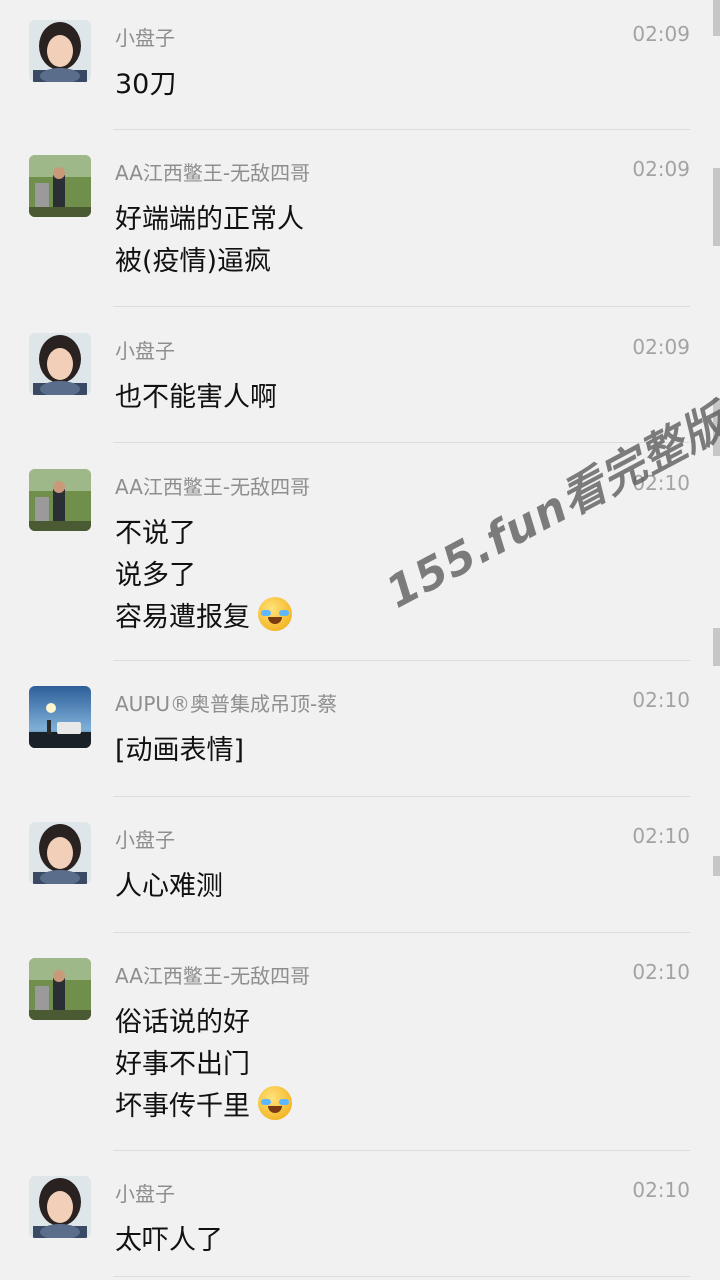 This screenshot has height=1280, width=720. Describe the element at coordinates (146, 84) in the screenshot. I see `message-line: 30刀` at that location.